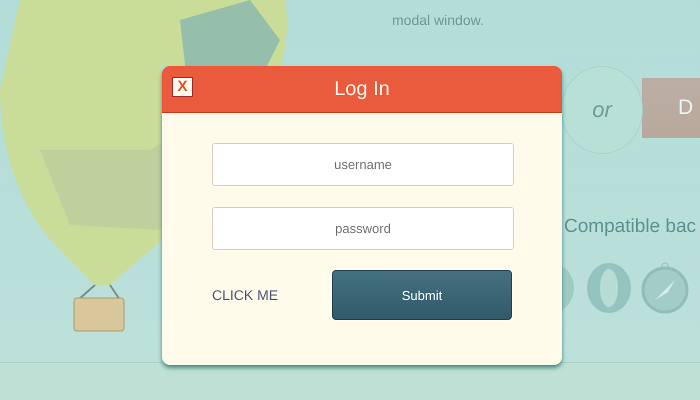  Describe the element at coordinates (665, 288) in the screenshot. I see `compass-icon` at that location.